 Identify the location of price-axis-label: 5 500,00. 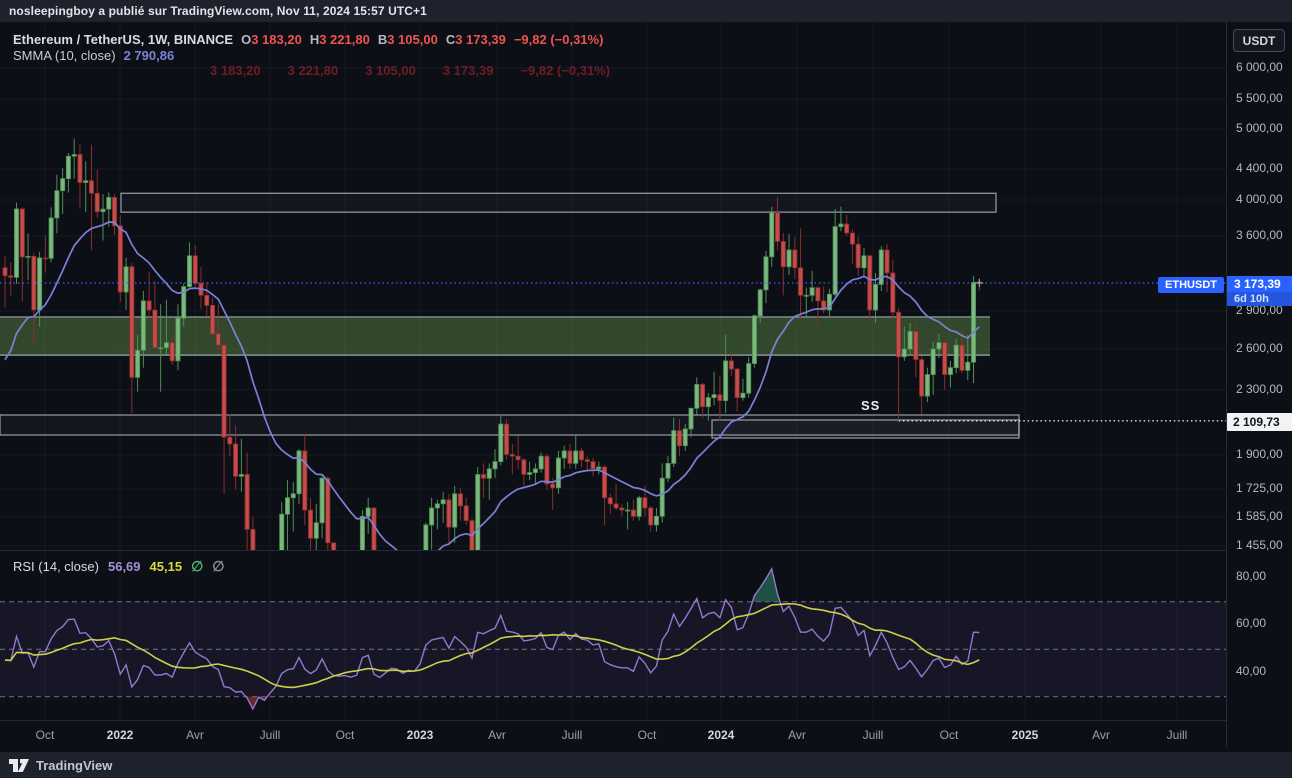
(1259, 98).